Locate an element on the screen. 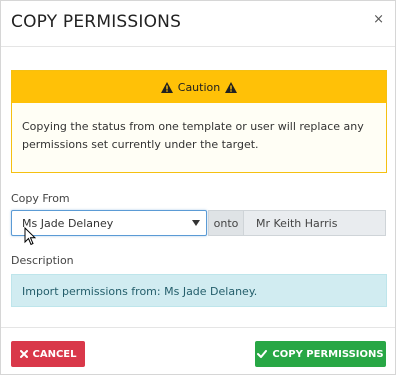 Image resolution: width=396 pixels, height=375 pixels. caution-header: Caution is located at coordinates (199, 87).